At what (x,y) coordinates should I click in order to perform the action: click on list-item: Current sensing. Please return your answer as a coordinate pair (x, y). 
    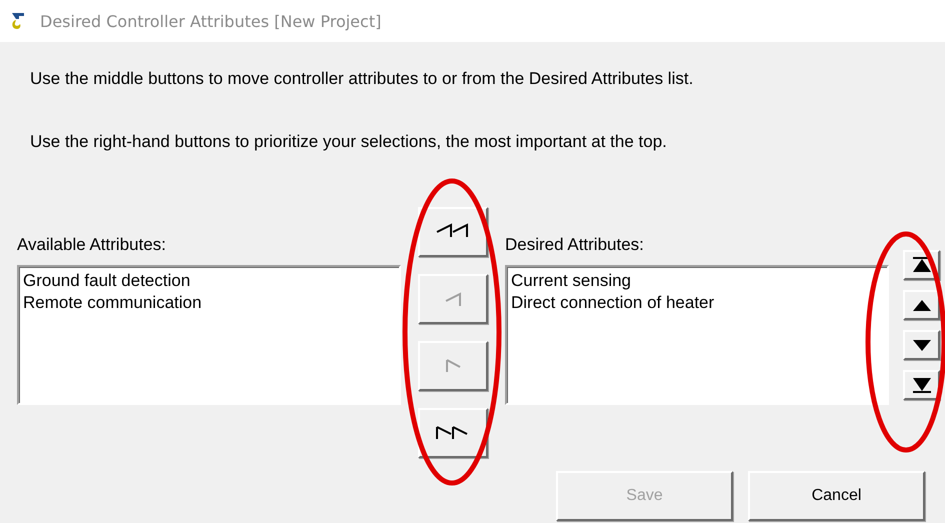
    Looking at the image, I should click on (697, 281).